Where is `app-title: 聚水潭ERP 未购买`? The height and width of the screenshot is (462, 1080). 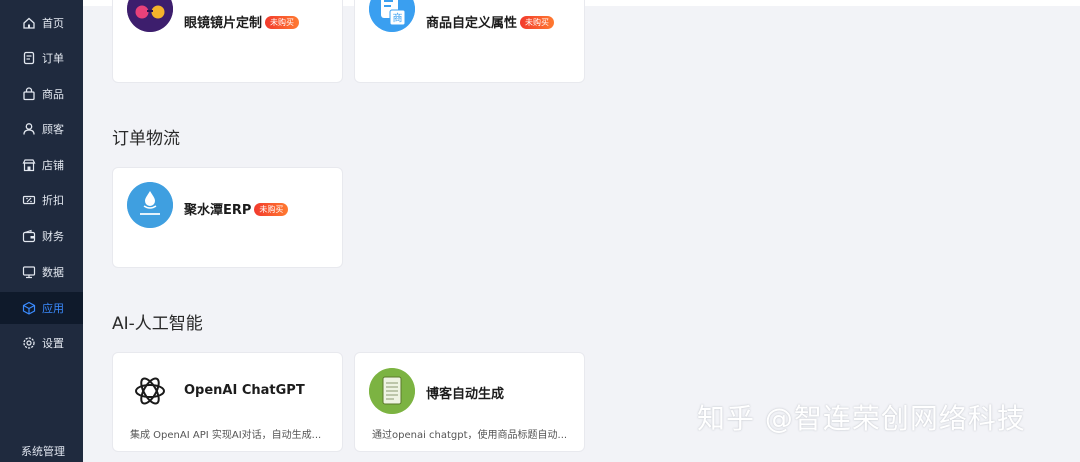
app-title: 聚水潭ERP 未购买 is located at coordinates (236, 208).